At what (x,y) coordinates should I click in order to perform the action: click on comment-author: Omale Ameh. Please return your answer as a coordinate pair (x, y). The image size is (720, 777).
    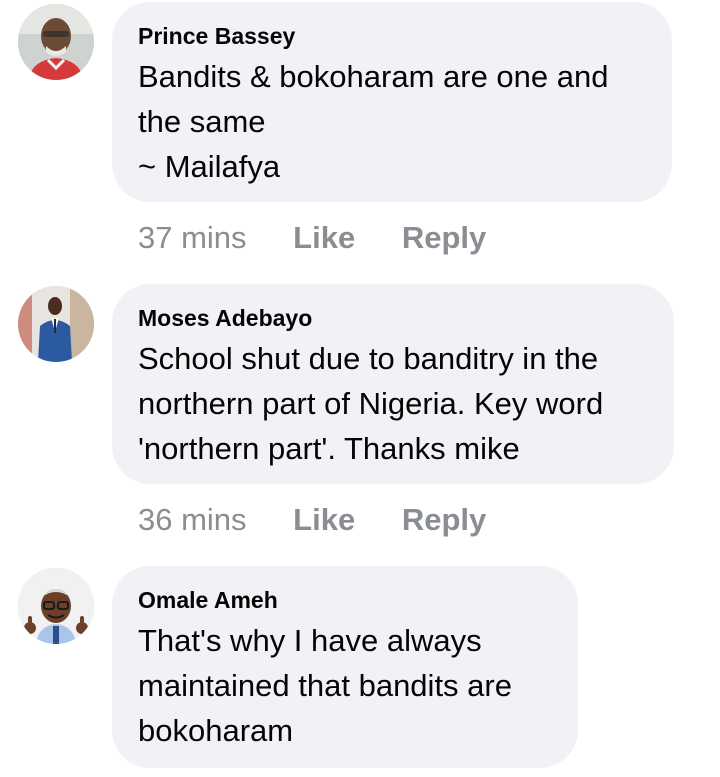
    Looking at the image, I should click on (345, 600).